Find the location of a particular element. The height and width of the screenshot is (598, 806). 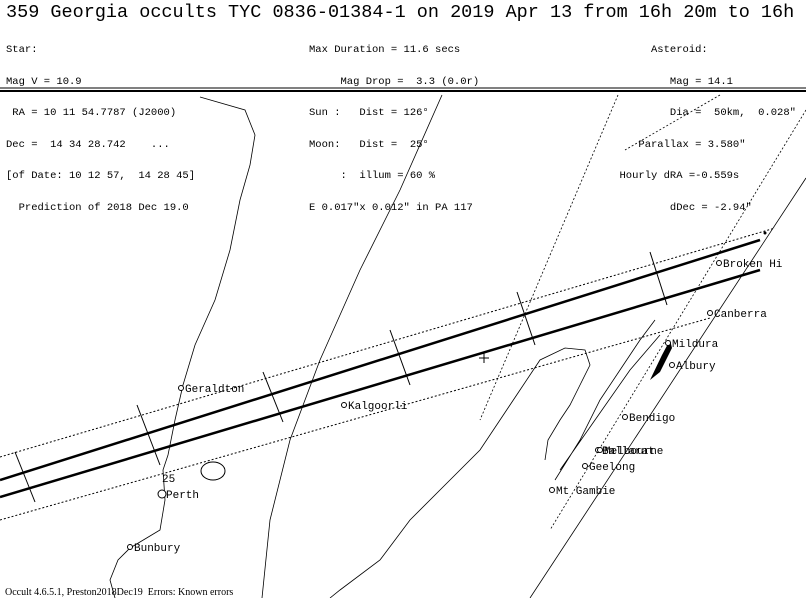

city-label: Kalgoorli is located at coordinates (378, 407).